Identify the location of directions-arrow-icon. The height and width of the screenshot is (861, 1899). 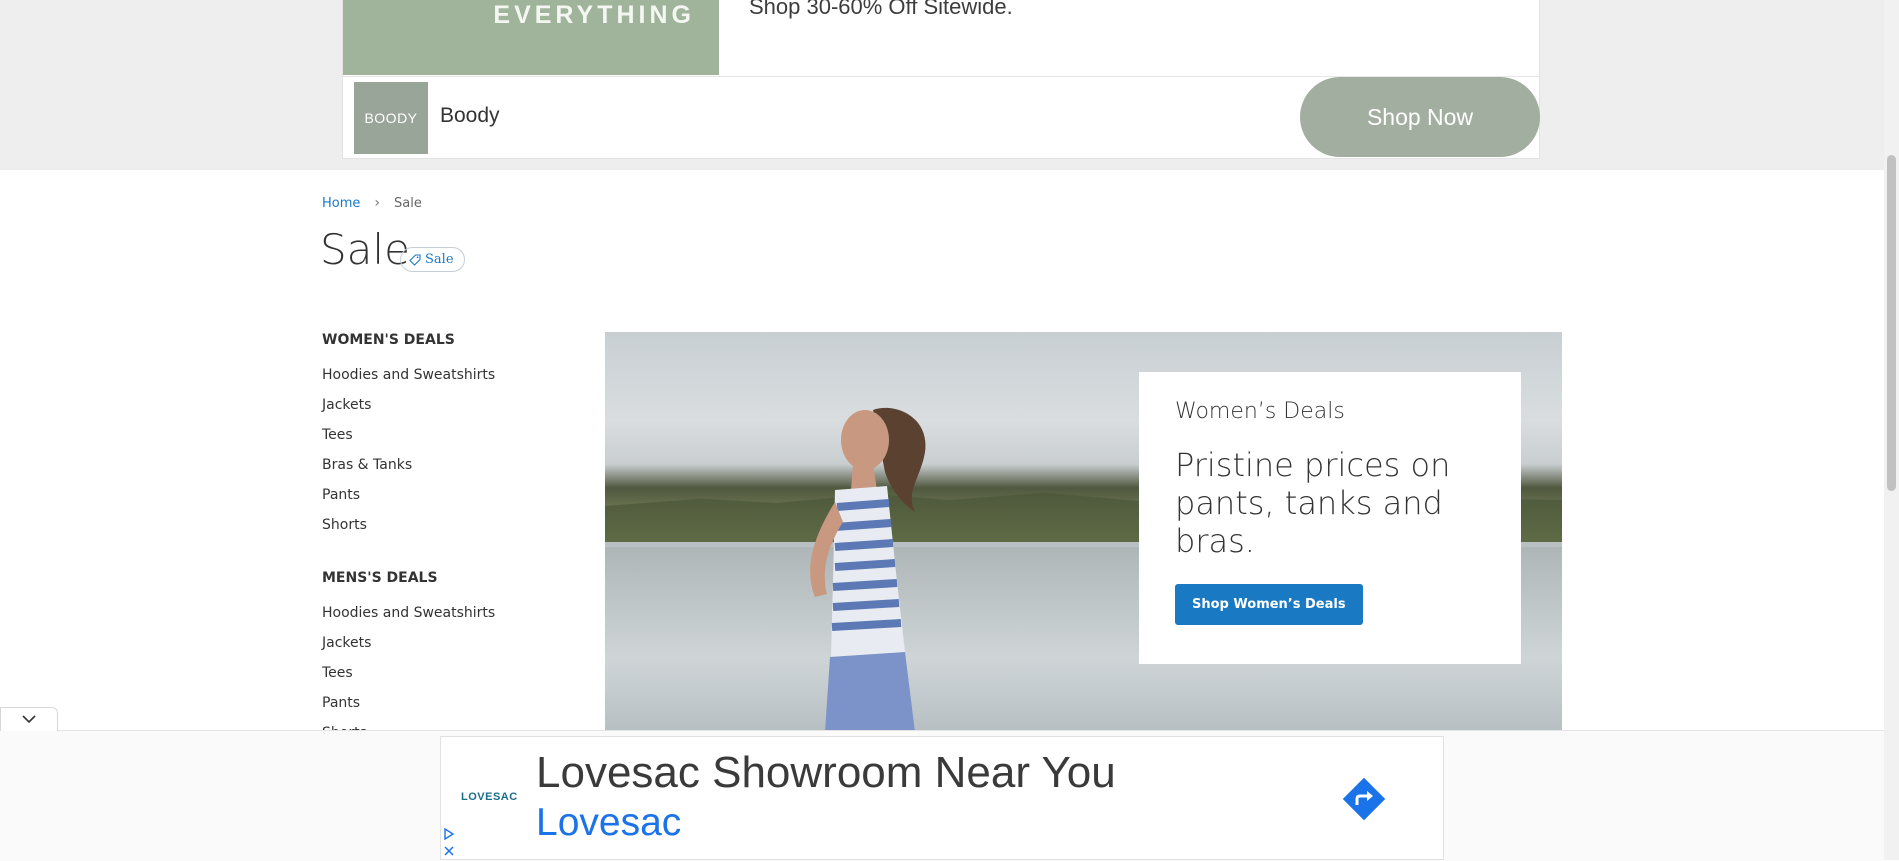
(1364, 799).